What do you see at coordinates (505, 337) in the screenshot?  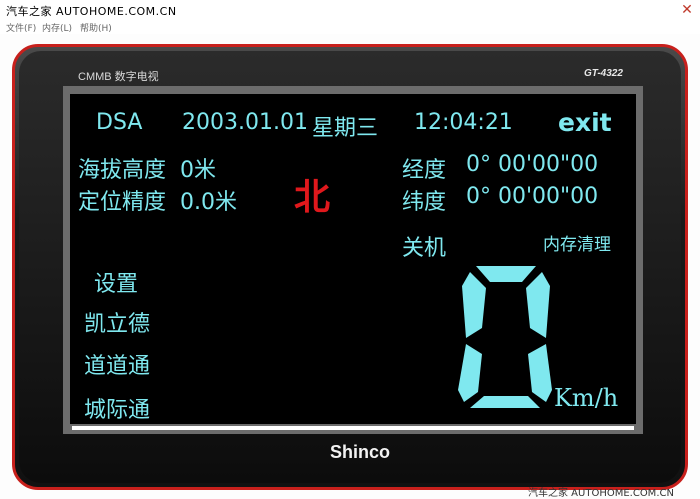 I see `speed-digit` at bounding box center [505, 337].